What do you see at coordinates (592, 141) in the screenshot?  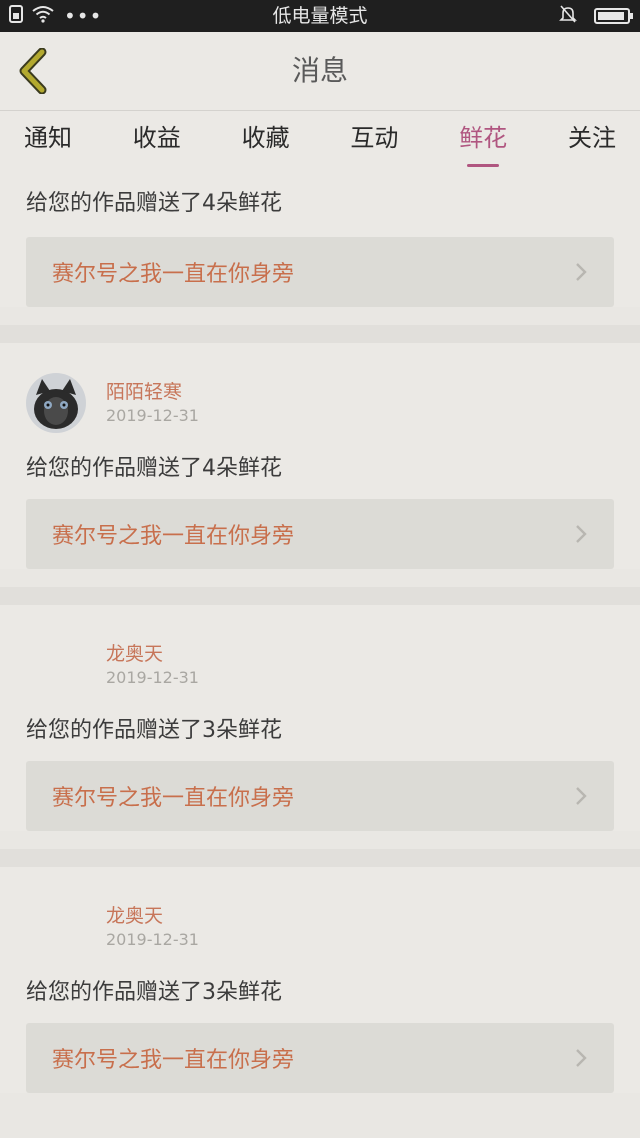 I see `tab-follows: 关注` at bounding box center [592, 141].